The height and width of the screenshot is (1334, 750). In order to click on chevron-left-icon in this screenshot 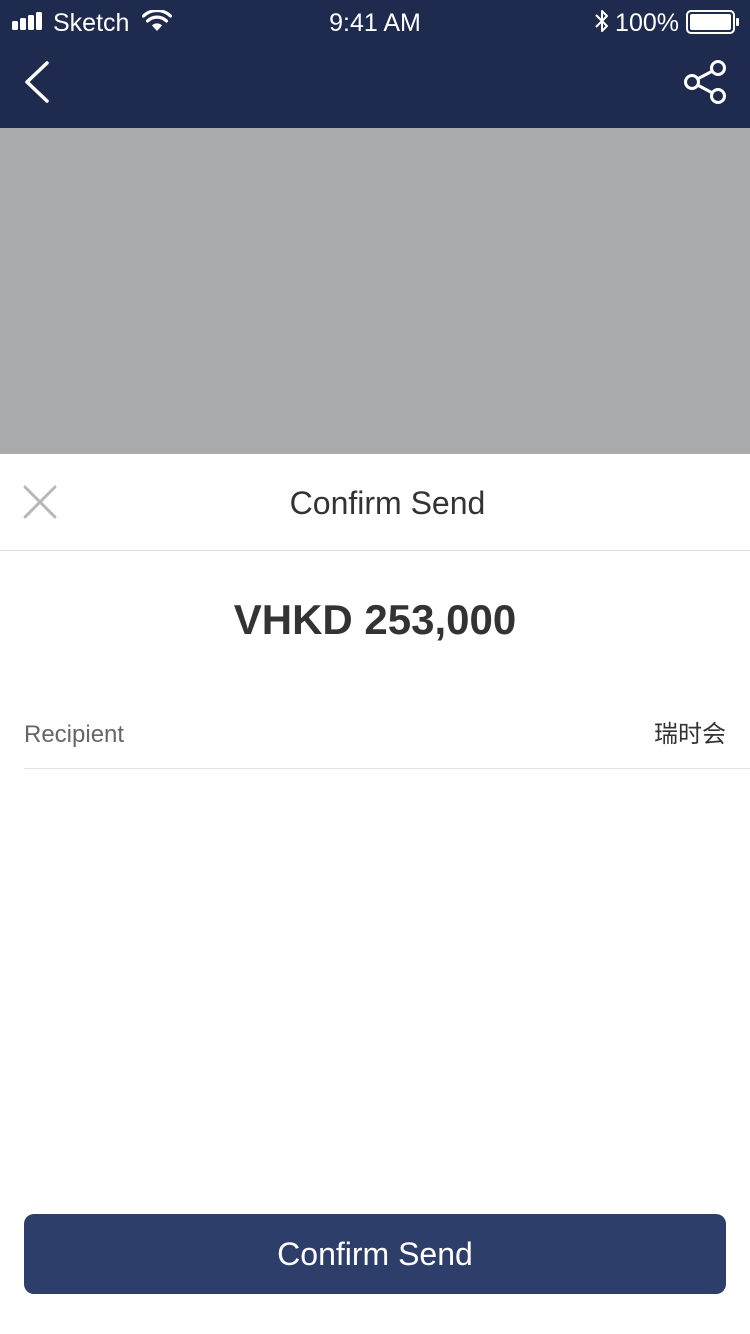, I will do `click(38, 82)`.